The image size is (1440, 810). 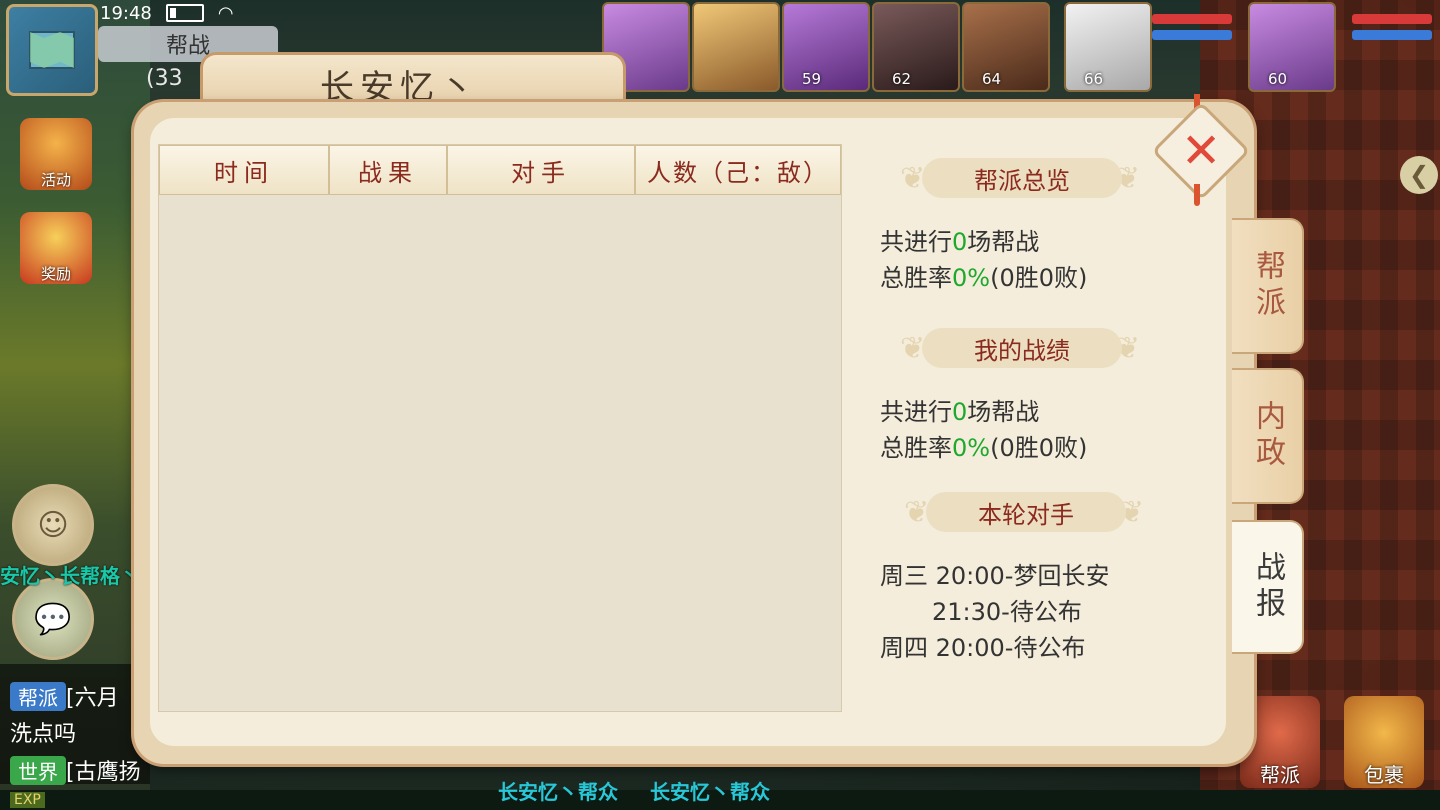 I want to click on pet-mp-bar, so click(x=1192, y=35).